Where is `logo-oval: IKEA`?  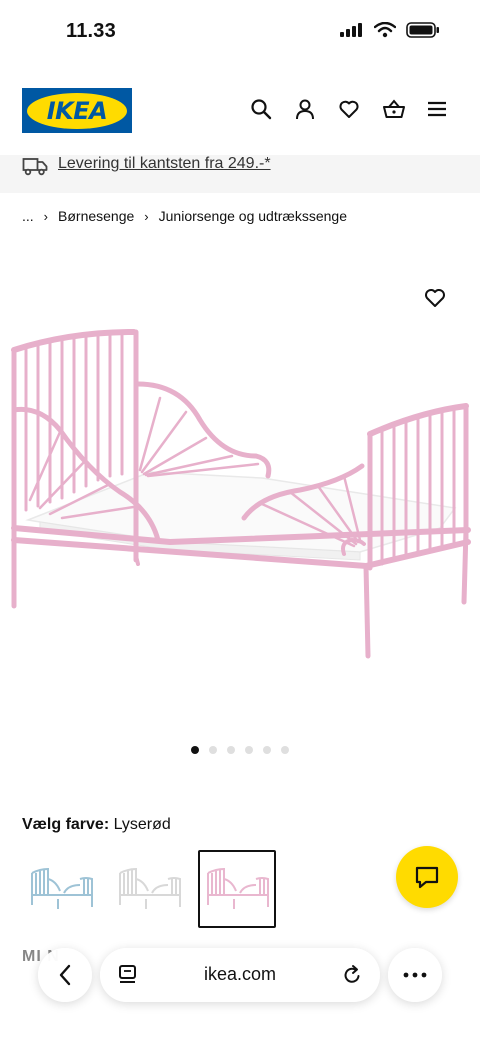
logo-oval: IKEA is located at coordinates (77, 110).